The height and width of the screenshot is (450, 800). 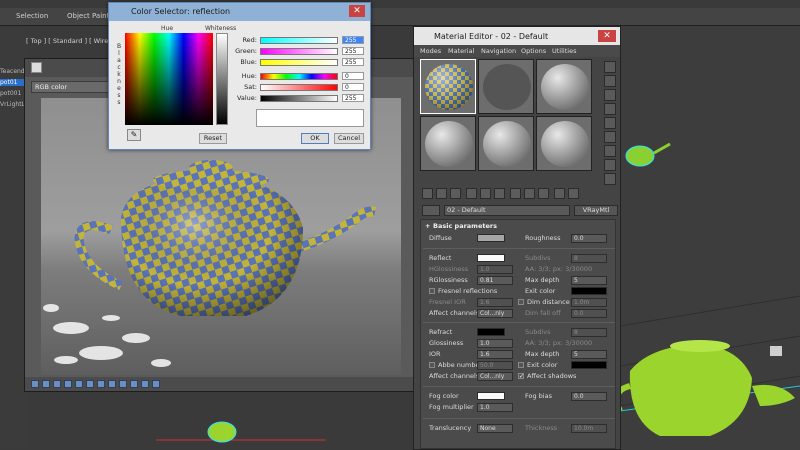 I want to click on fresnel-ior-input: 1.6, so click(x=495, y=302).